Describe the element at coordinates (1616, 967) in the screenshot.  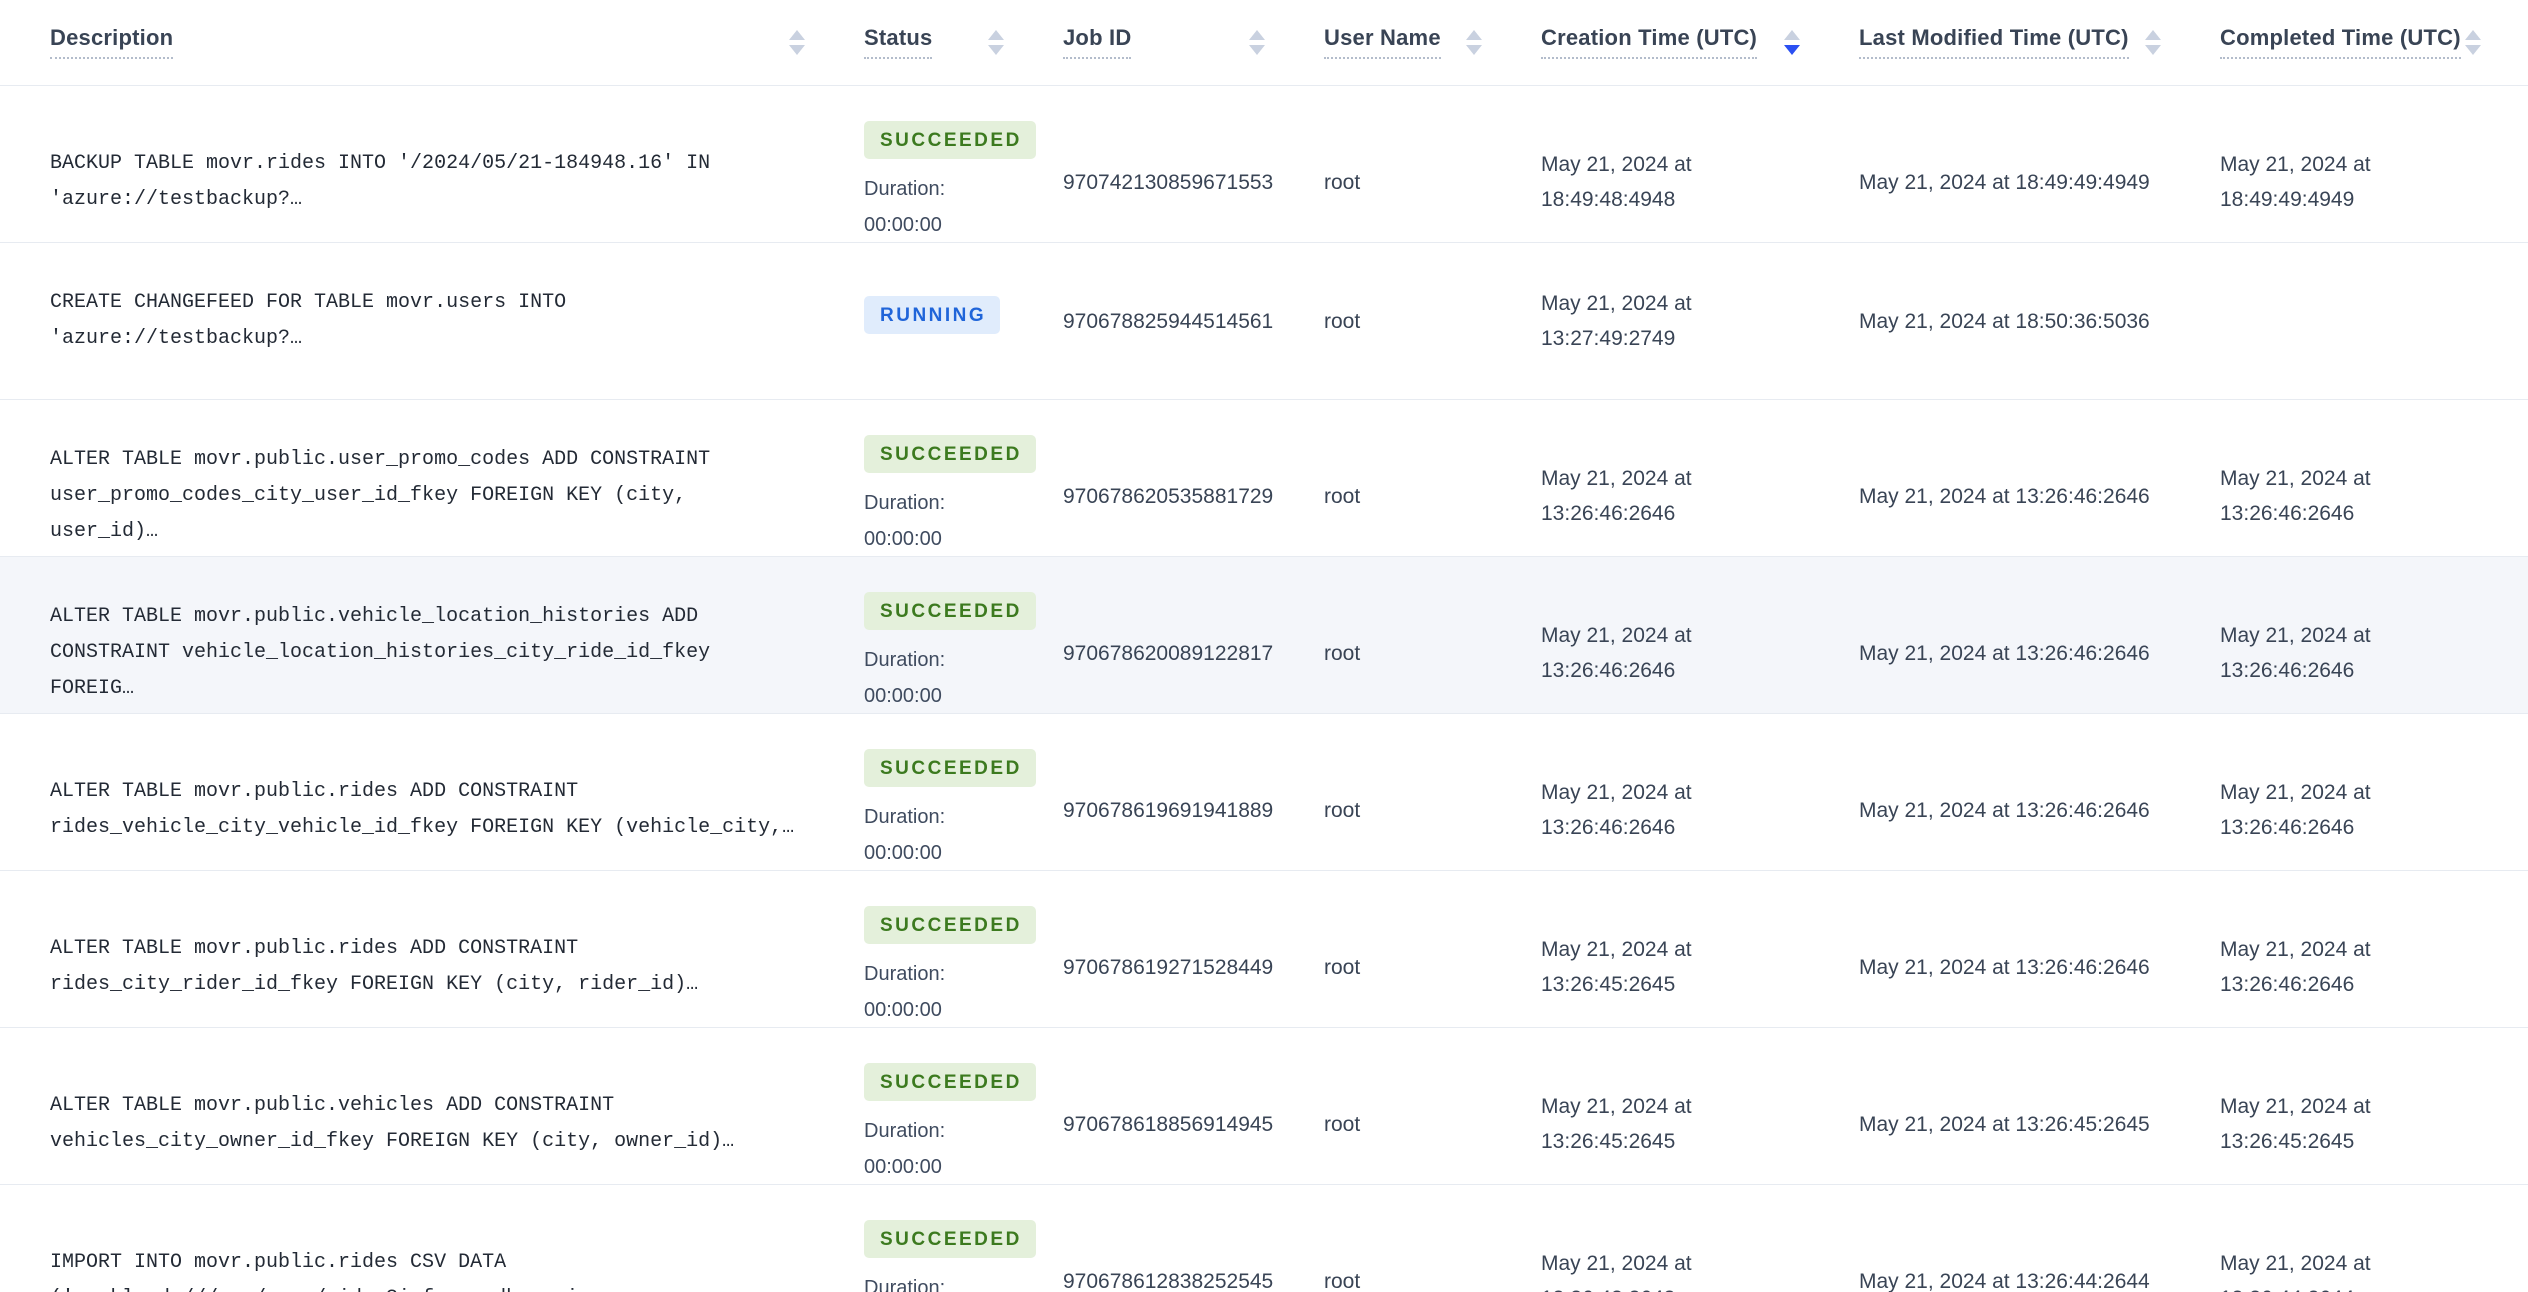
I see `creation-time: May 21, 2024 at 13:26:45:2645` at that location.